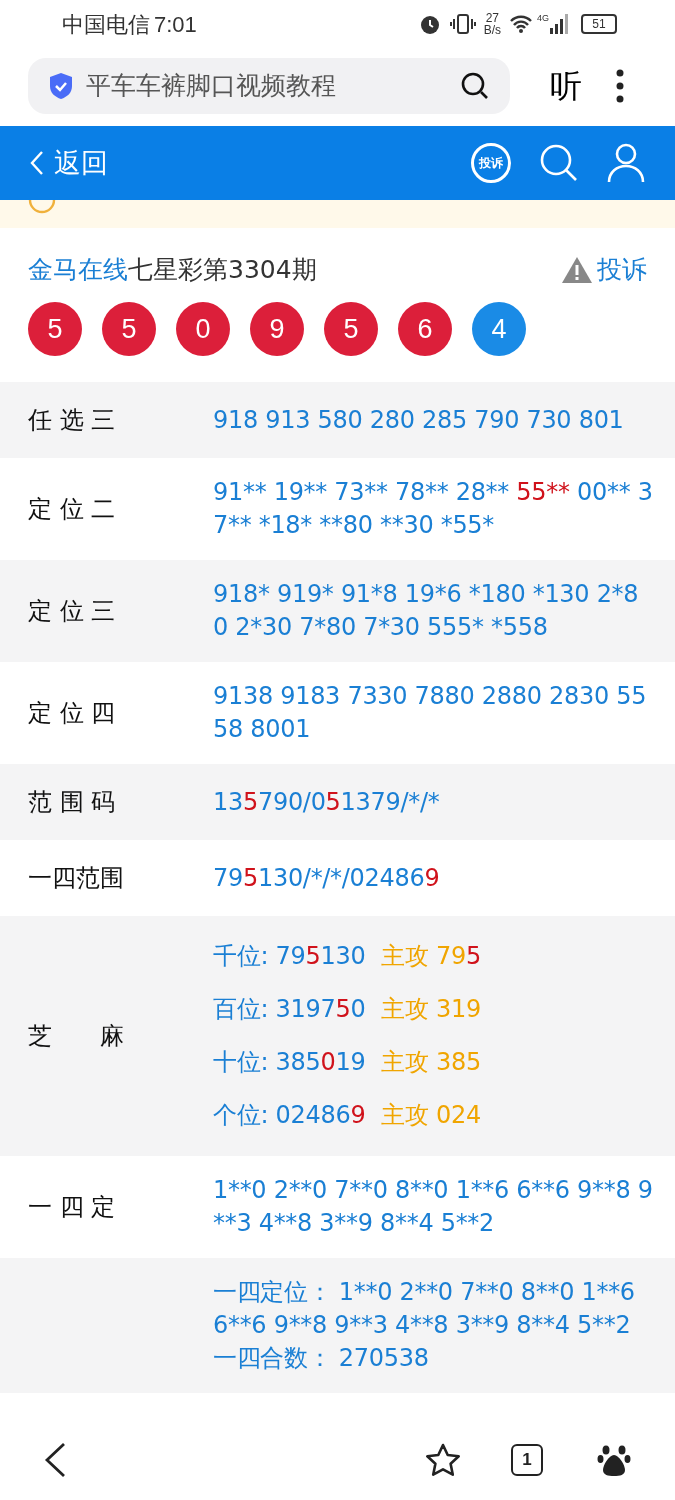 This screenshot has width=675, height=1500. What do you see at coordinates (175, 24) in the screenshot?
I see `clock-text: 7:01` at bounding box center [175, 24].